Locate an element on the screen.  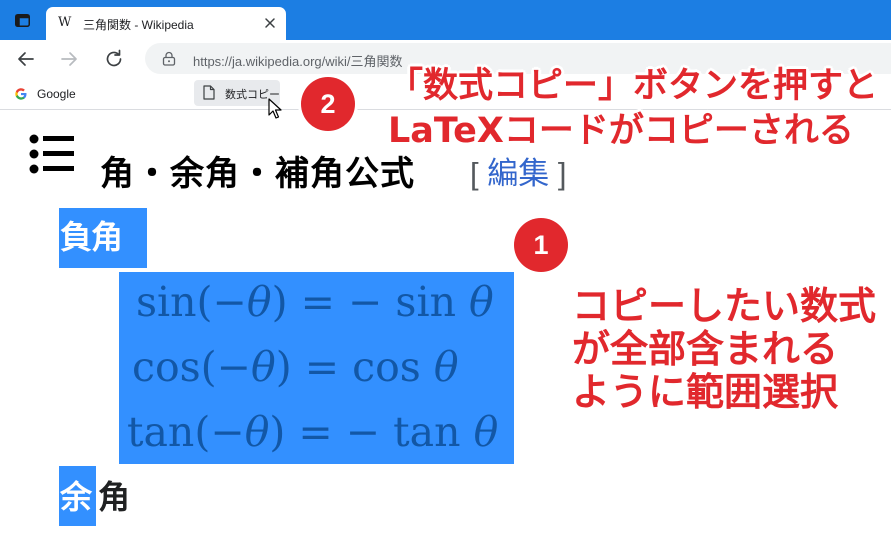
edit-link: 編集 is located at coordinates (518, 173).